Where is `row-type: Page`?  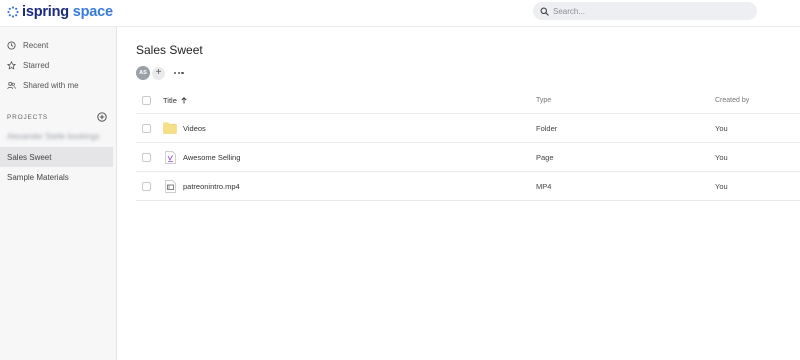
row-type: Page is located at coordinates (545, 157).